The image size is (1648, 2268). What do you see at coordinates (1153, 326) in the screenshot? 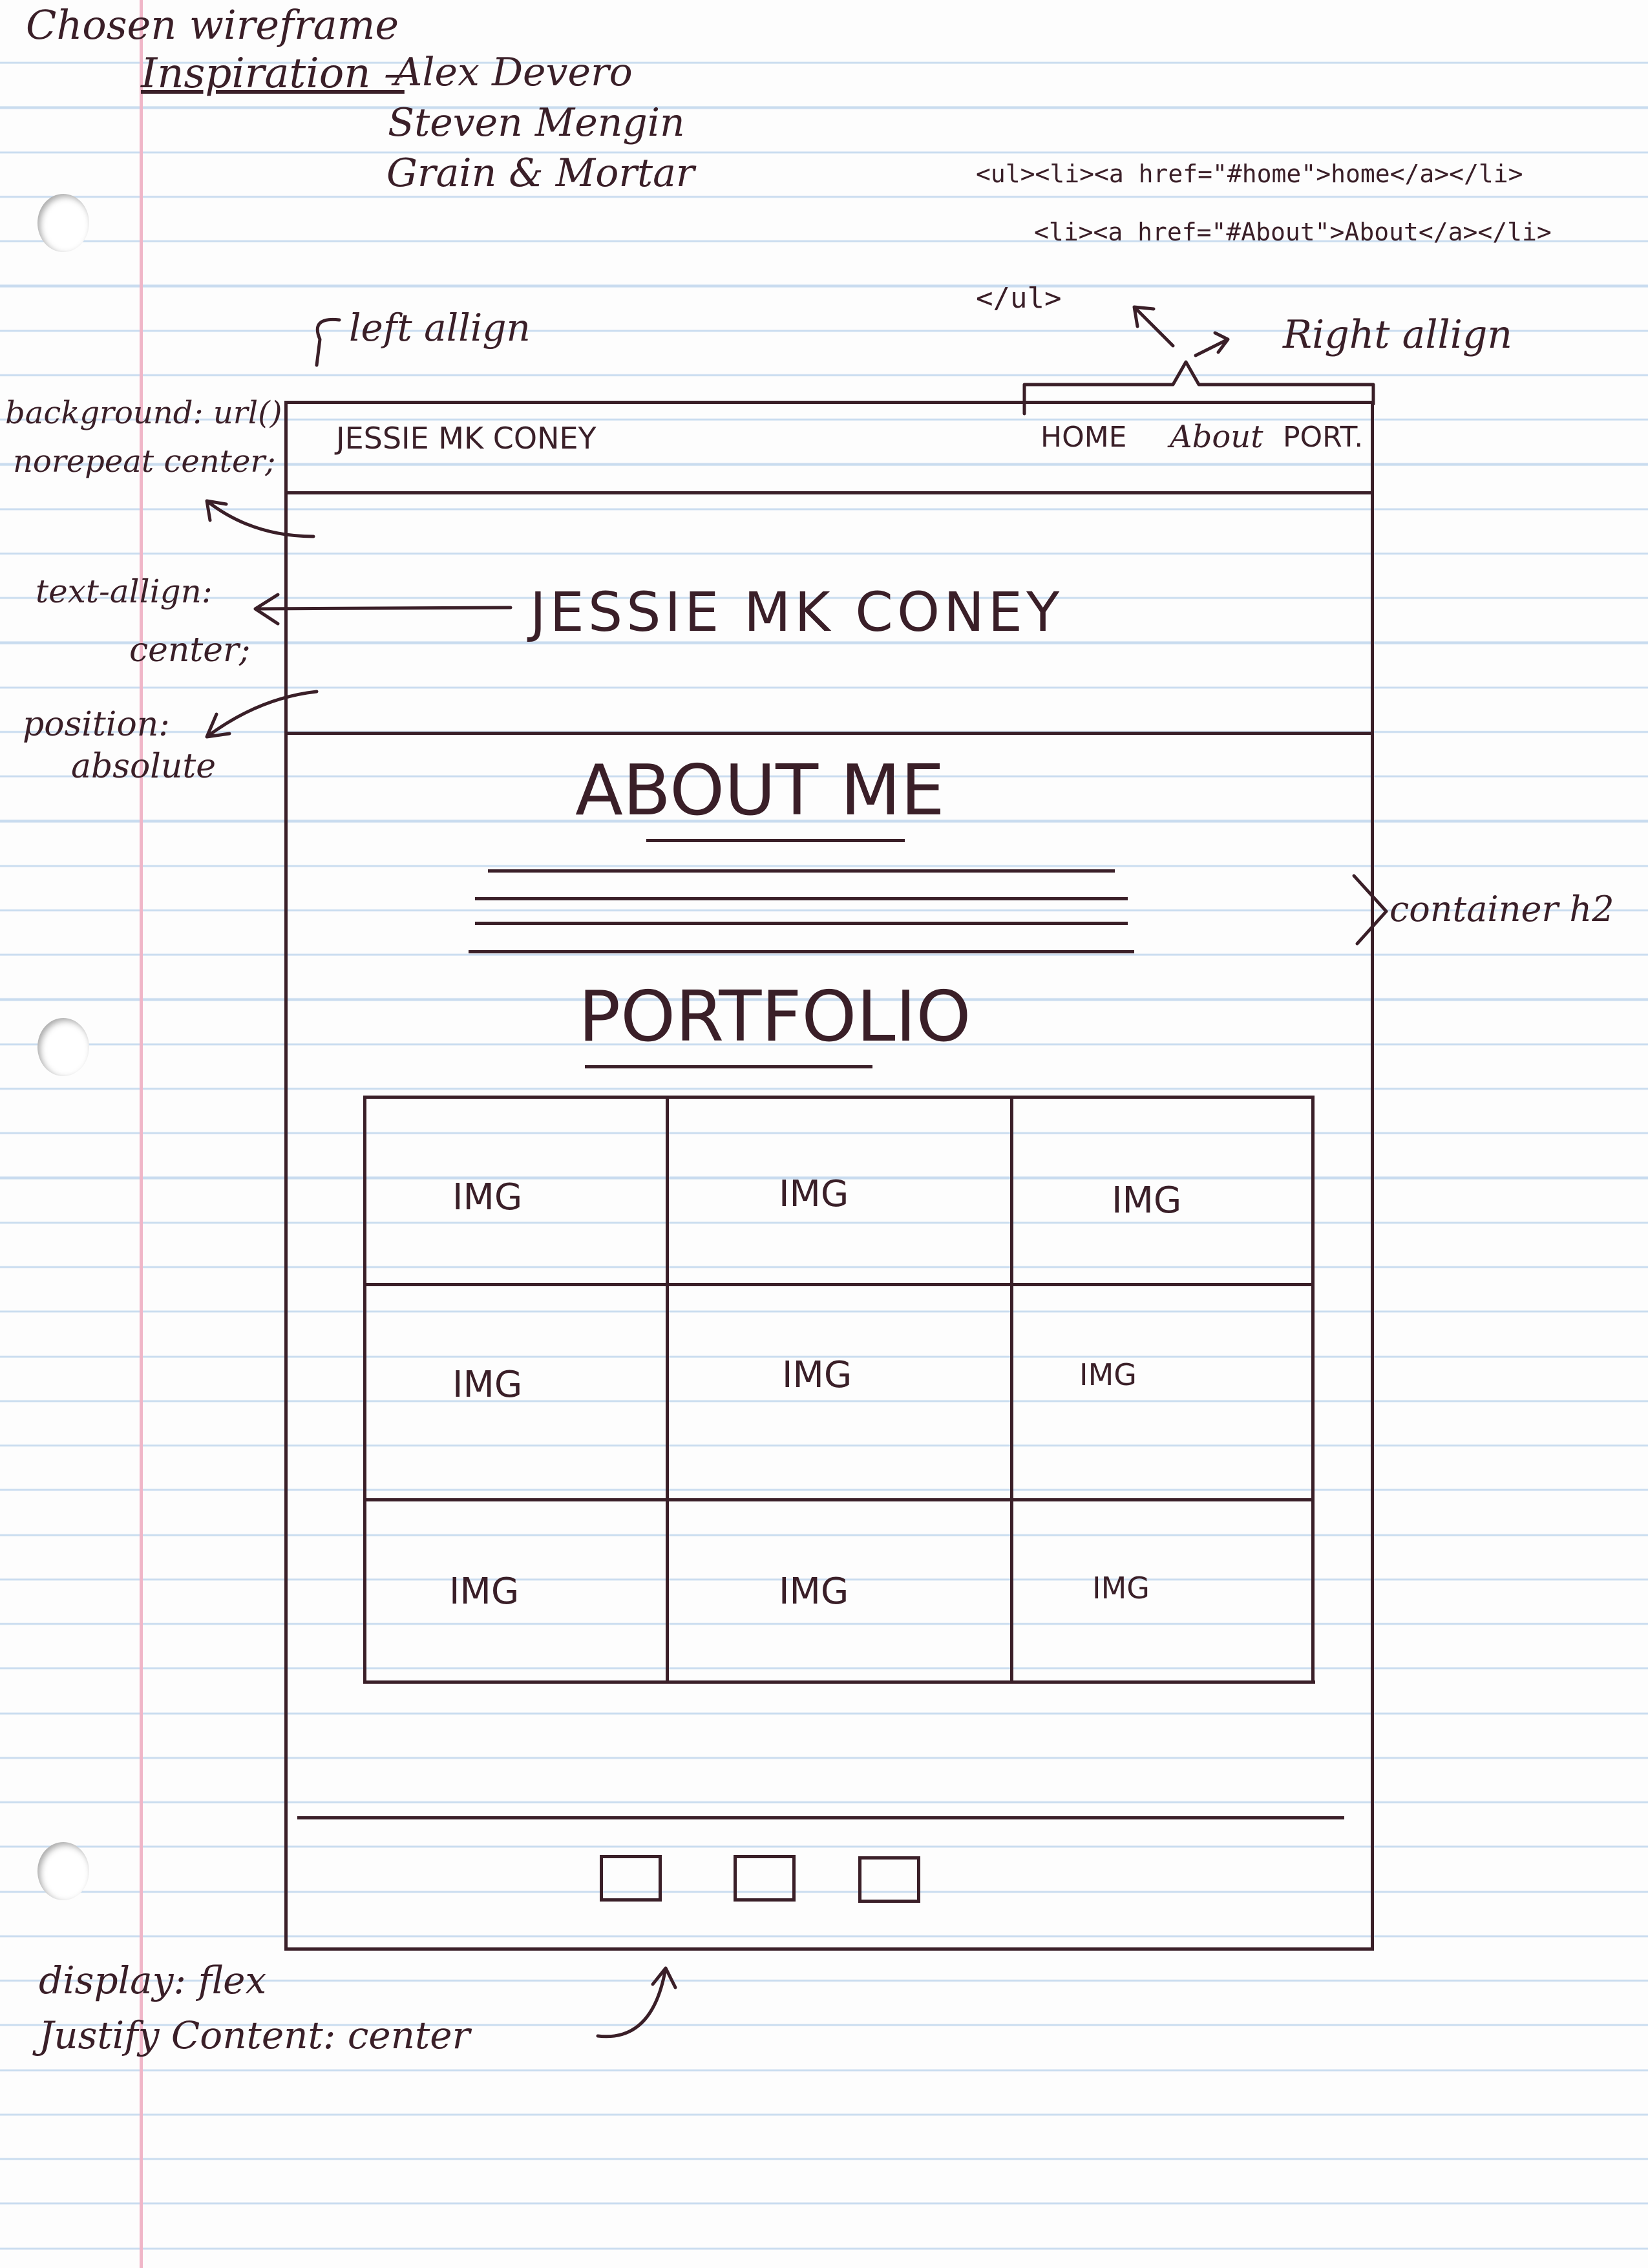
I see `code-arrow` at bounding box center [1153, 326].